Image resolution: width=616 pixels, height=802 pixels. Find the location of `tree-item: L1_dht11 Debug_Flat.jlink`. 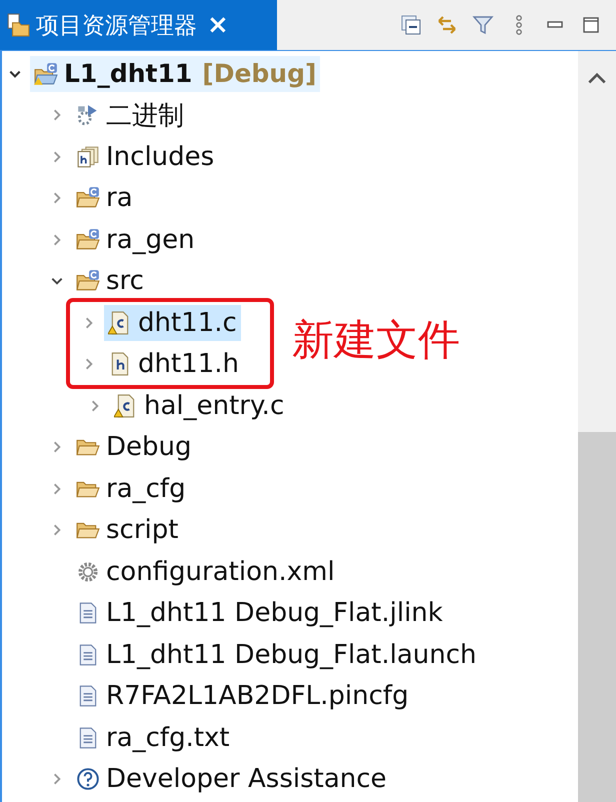

tree-item: L1_dht11 Debug_Flat.jlink is located at coordinates (259, 613).